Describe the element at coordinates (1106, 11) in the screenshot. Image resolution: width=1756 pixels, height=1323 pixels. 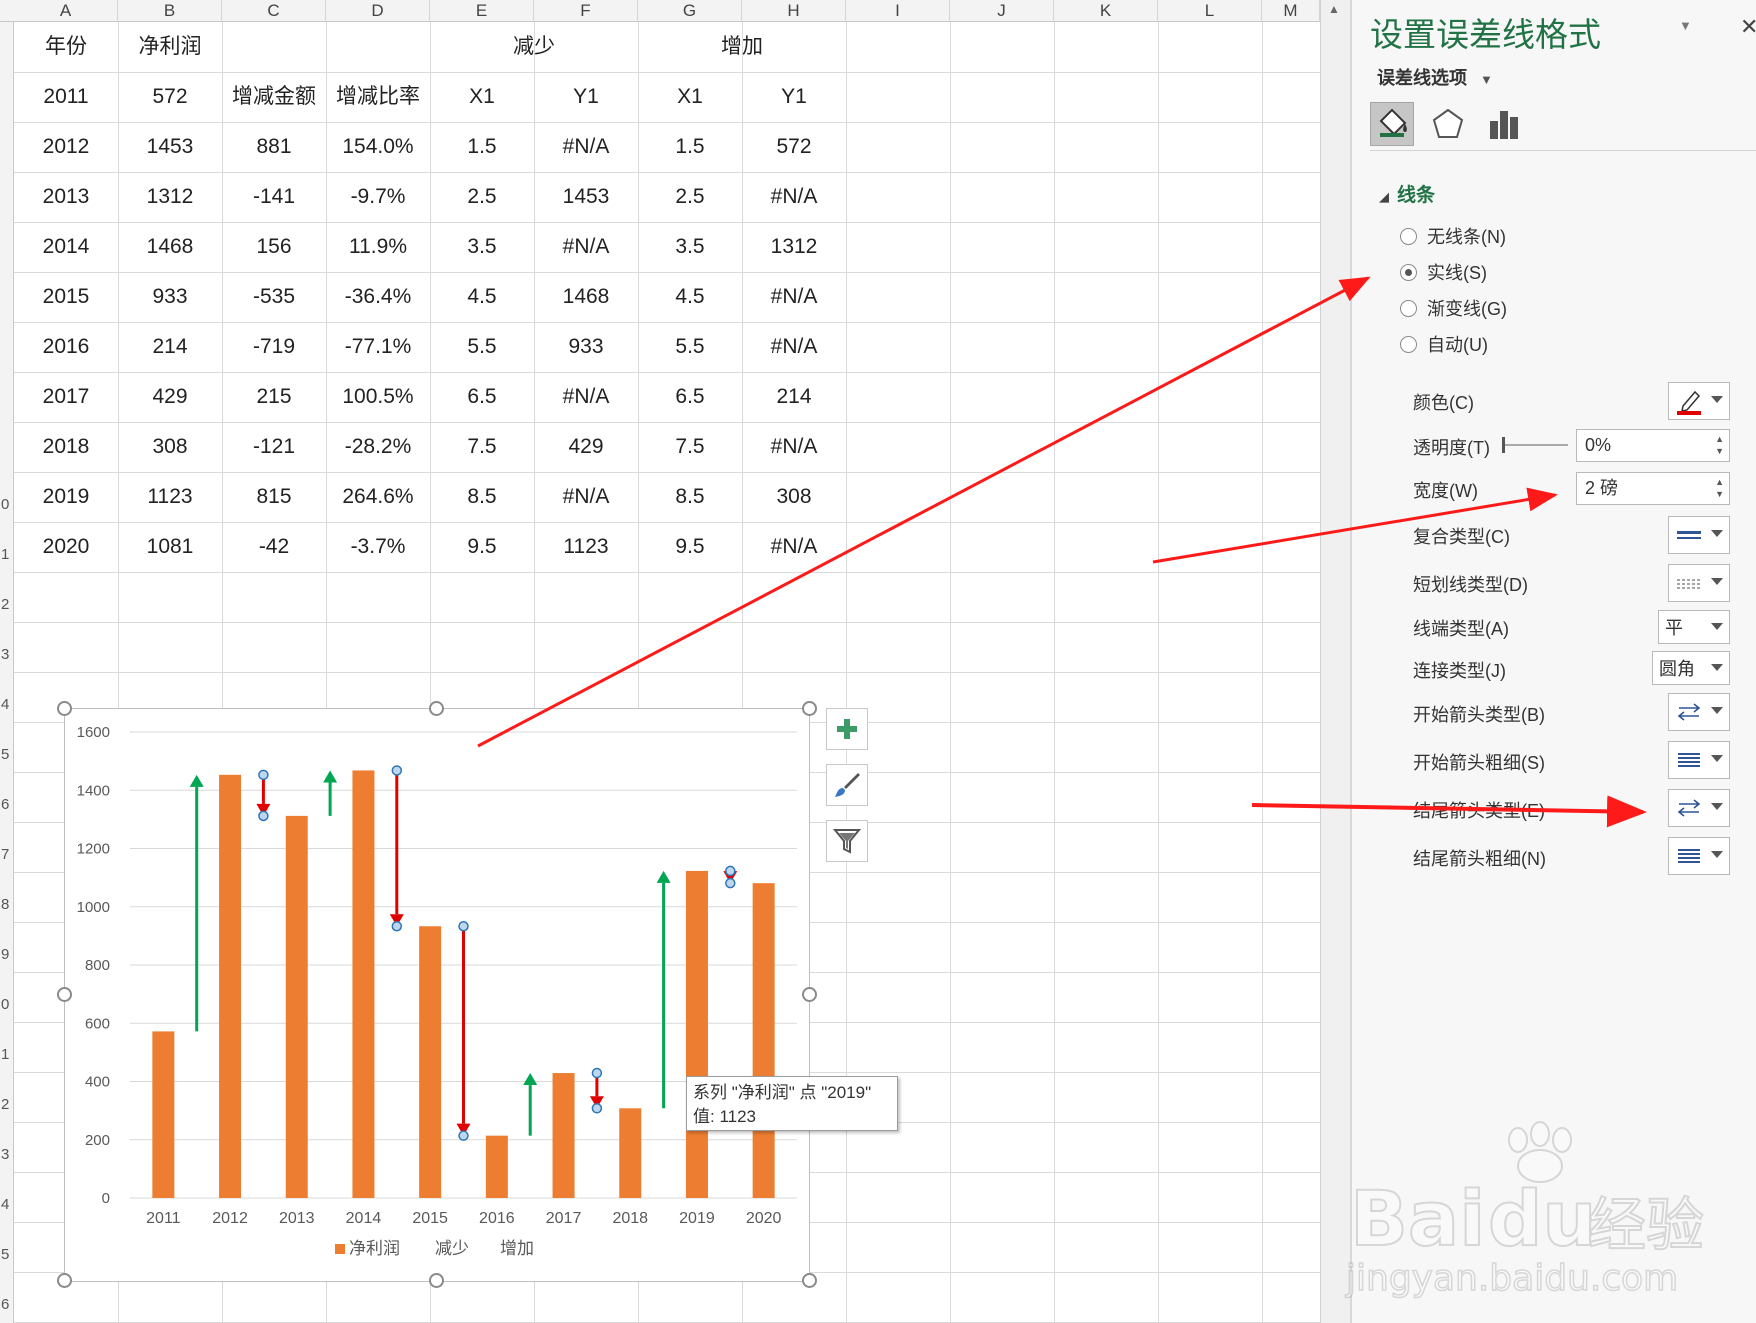
I see `column-header: K` at that location.